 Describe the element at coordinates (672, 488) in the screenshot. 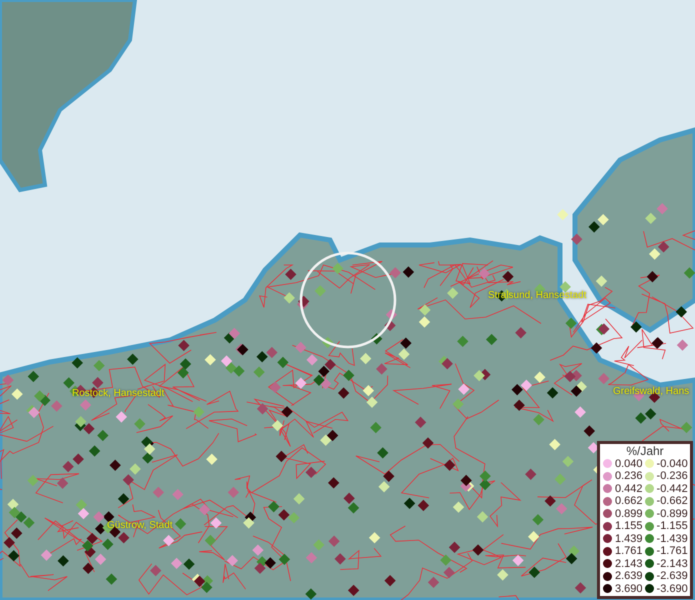

I see `legend-value: -0.442` at that location.